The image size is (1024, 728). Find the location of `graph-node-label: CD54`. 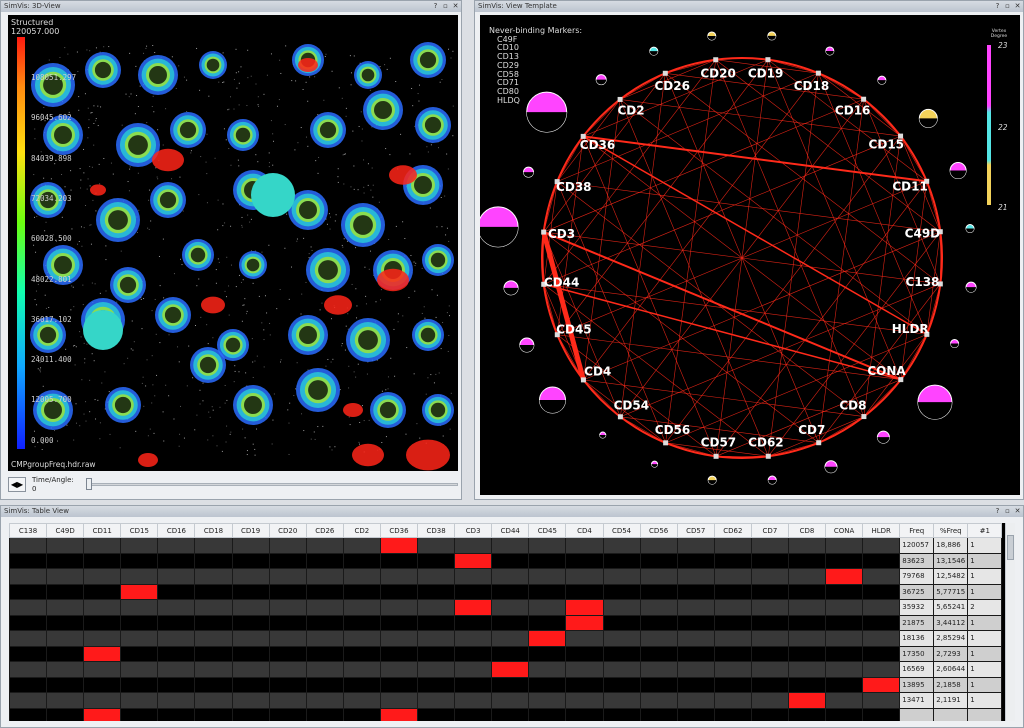

graph-node-label: CD54 is located at coordinates (631, 406).